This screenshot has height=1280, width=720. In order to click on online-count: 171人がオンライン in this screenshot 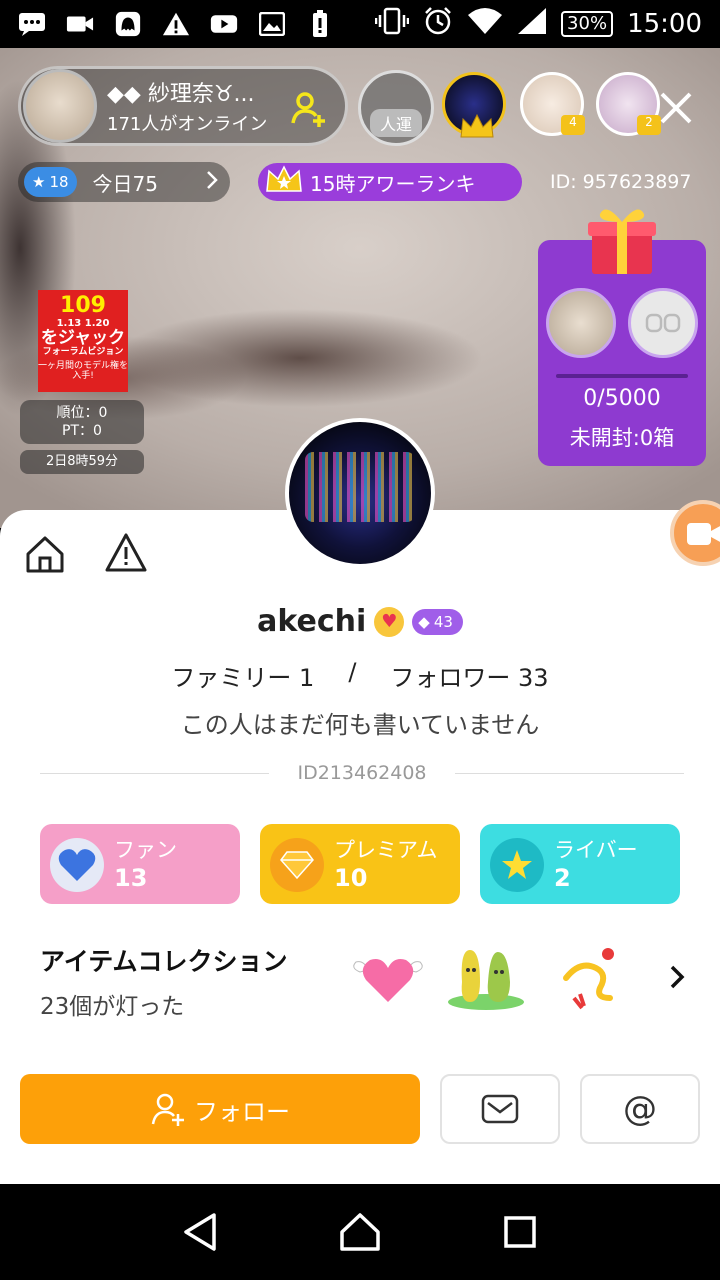, I will do `click(187, 124)`.